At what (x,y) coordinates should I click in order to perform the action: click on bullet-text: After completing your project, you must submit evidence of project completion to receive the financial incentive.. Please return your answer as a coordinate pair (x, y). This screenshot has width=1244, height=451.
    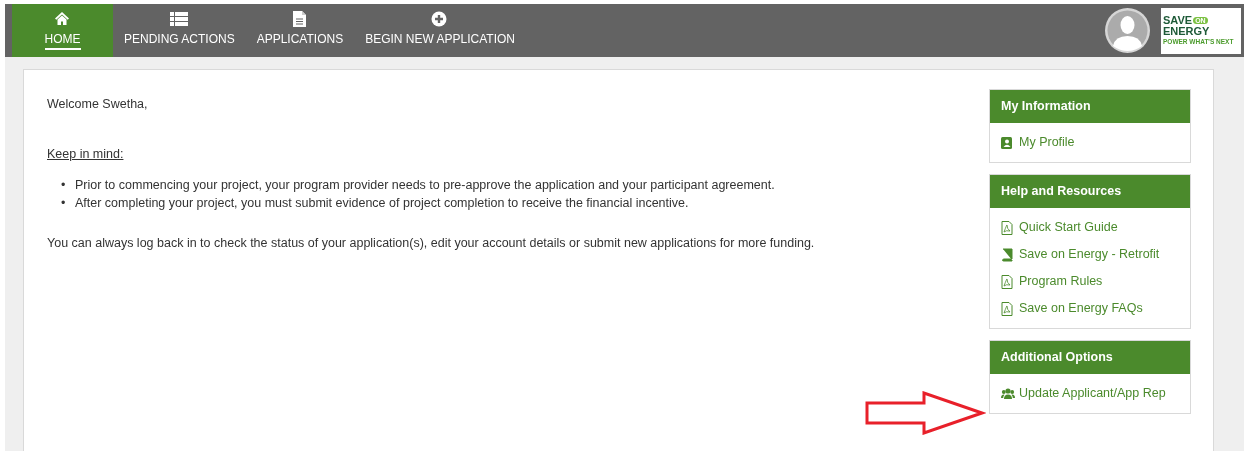
    Looking at the image, I should click on (382, 203).